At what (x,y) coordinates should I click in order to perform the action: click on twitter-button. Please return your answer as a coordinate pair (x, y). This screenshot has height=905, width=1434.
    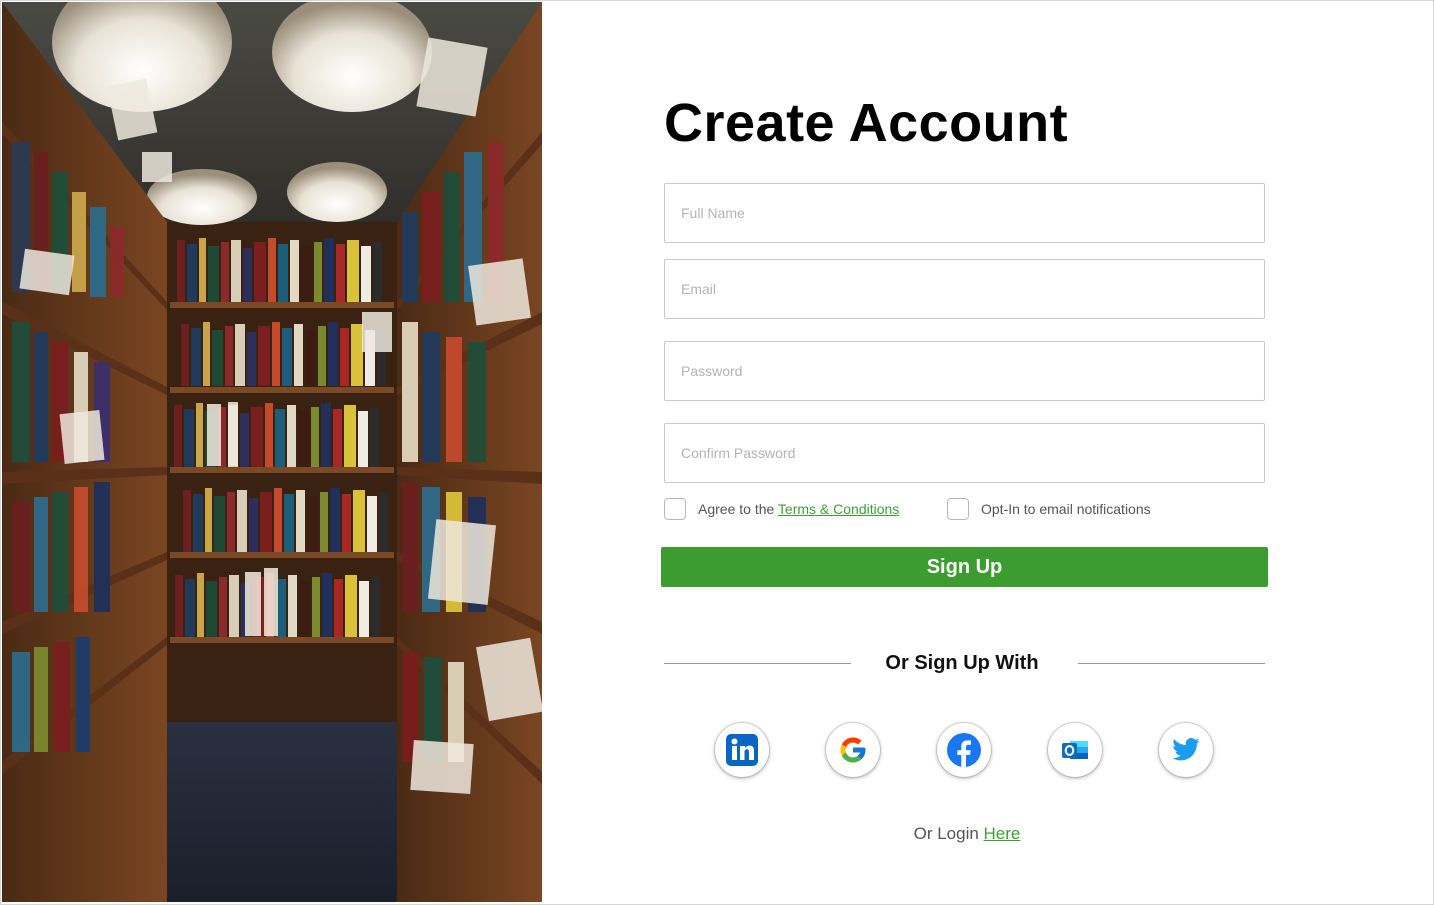
    Looking at the image, I should click on (1186, 750).